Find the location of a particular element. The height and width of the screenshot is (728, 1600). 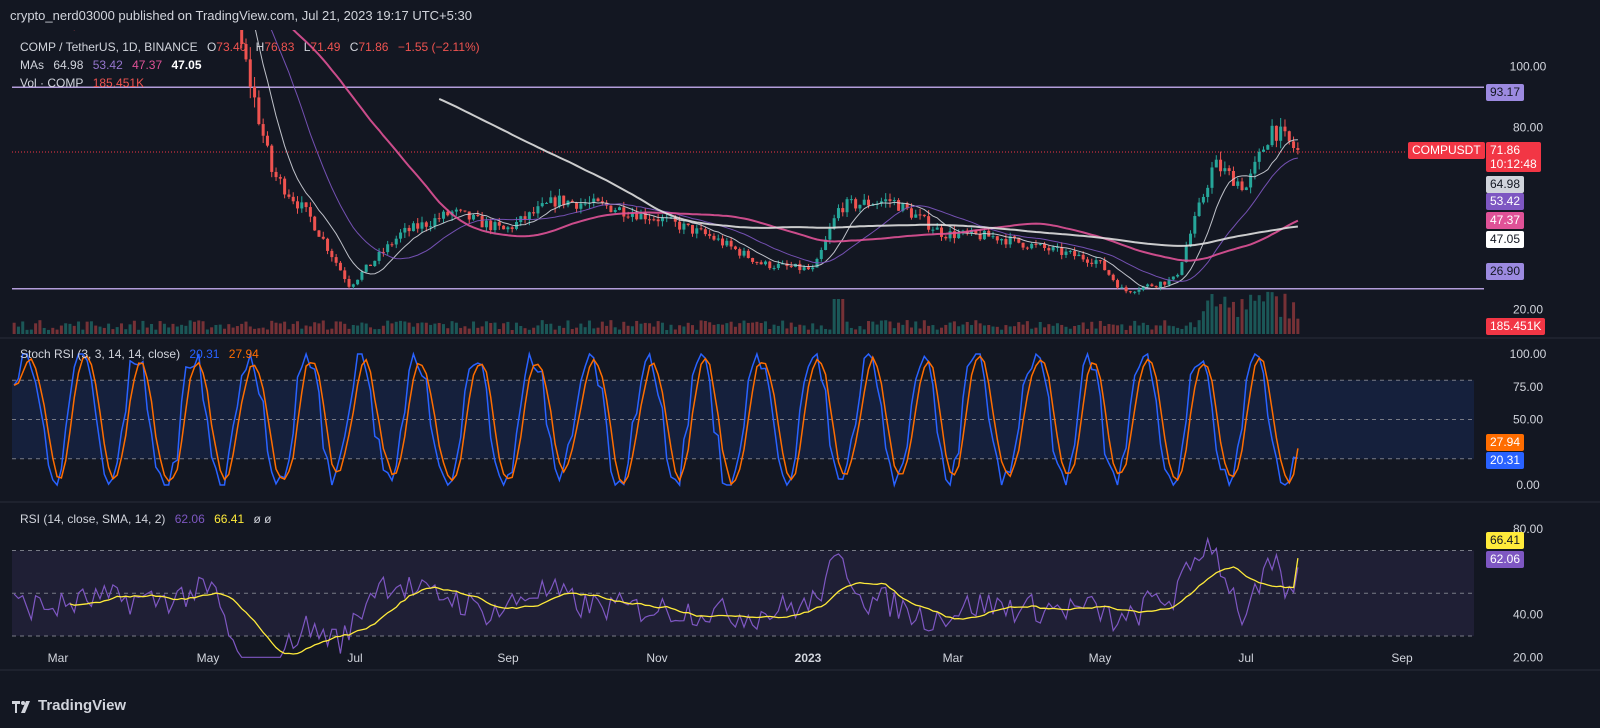

time-axis-label: Nov is located at coordinates (656, 658).